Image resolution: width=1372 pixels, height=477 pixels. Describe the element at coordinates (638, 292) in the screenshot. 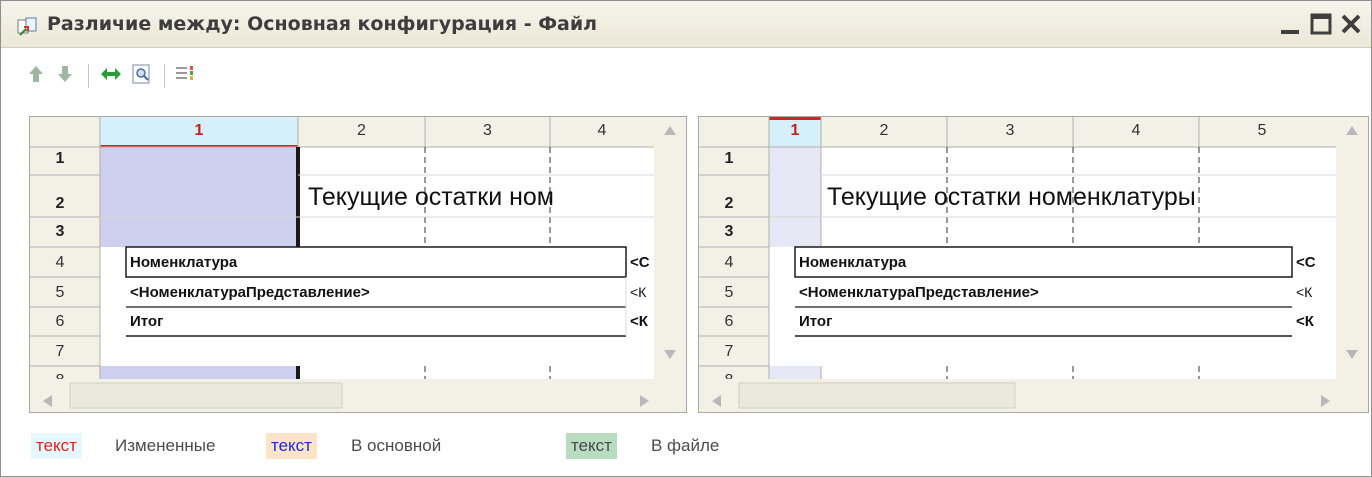

I see `left-cell-r5-right: <К` at that location.